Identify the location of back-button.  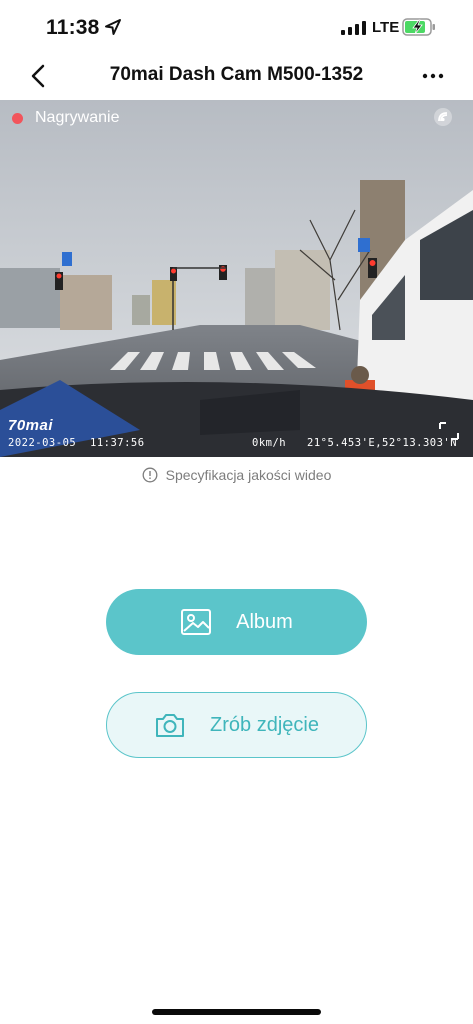
(38, 76).